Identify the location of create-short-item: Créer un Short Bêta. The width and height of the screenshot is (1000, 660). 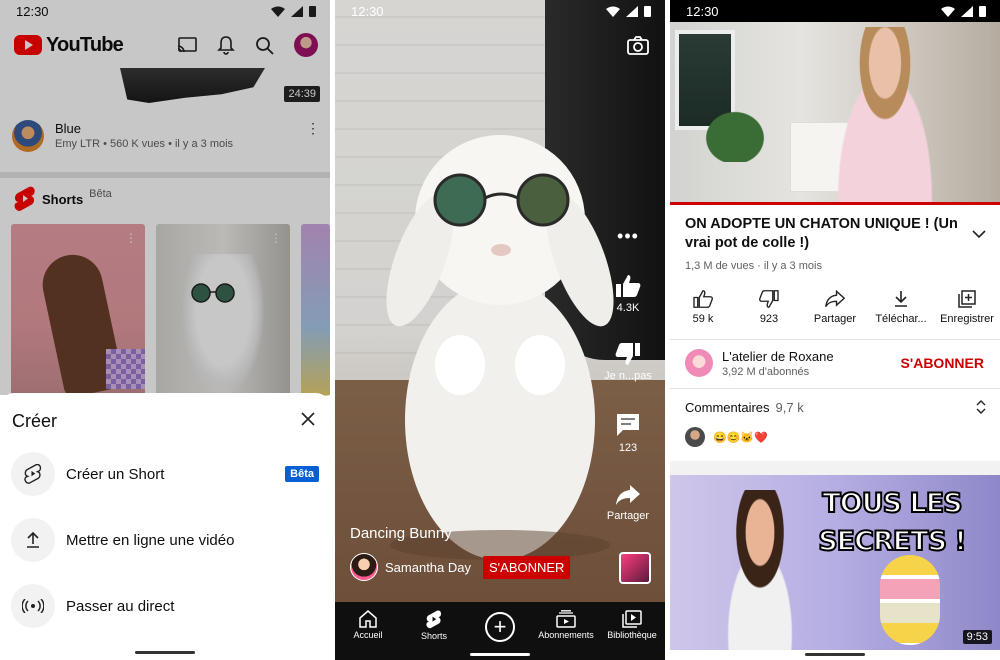
(165, 474).